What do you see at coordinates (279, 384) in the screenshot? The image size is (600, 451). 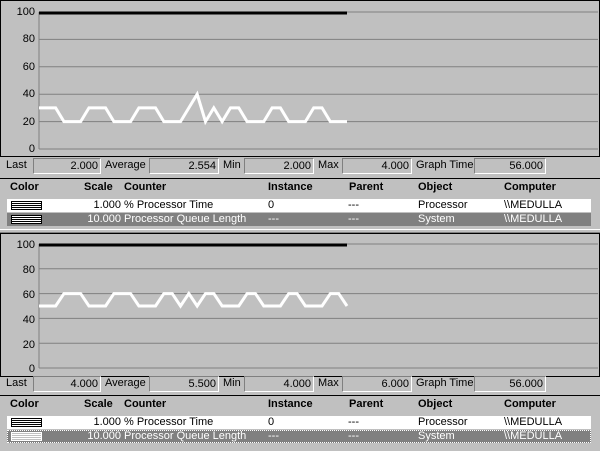 I see `min-value: 4.000` at bounding box center [279, 384].